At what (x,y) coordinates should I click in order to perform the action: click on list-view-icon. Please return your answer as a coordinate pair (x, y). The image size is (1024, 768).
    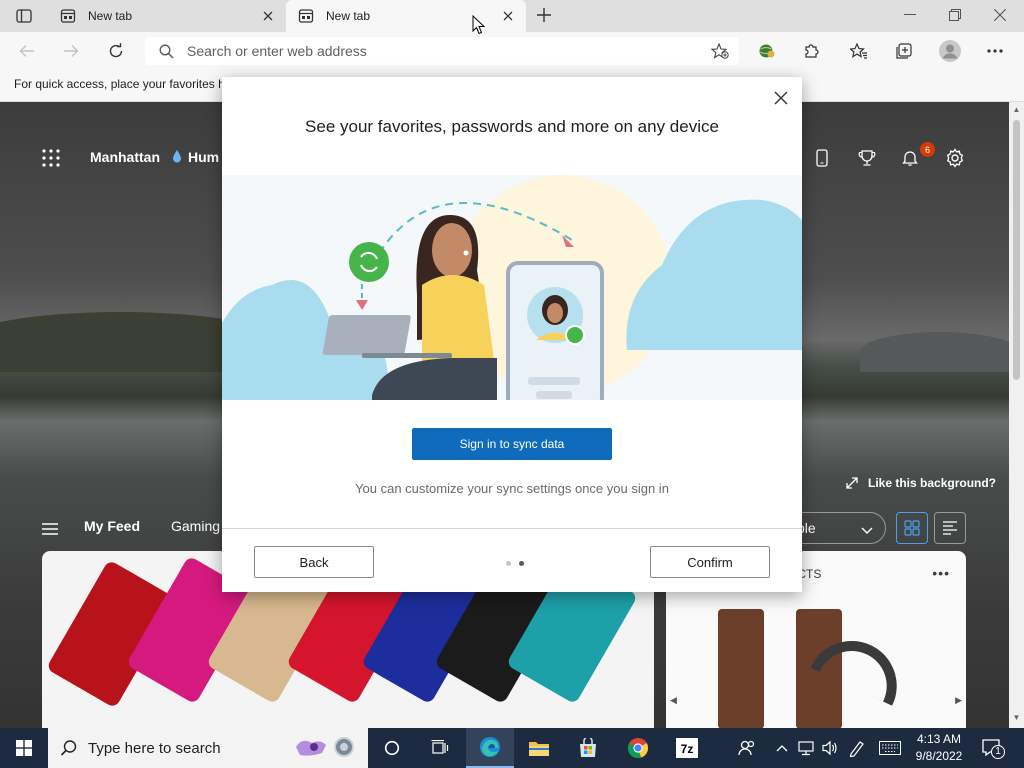
    Looking at the image, I should click on (950, 528).